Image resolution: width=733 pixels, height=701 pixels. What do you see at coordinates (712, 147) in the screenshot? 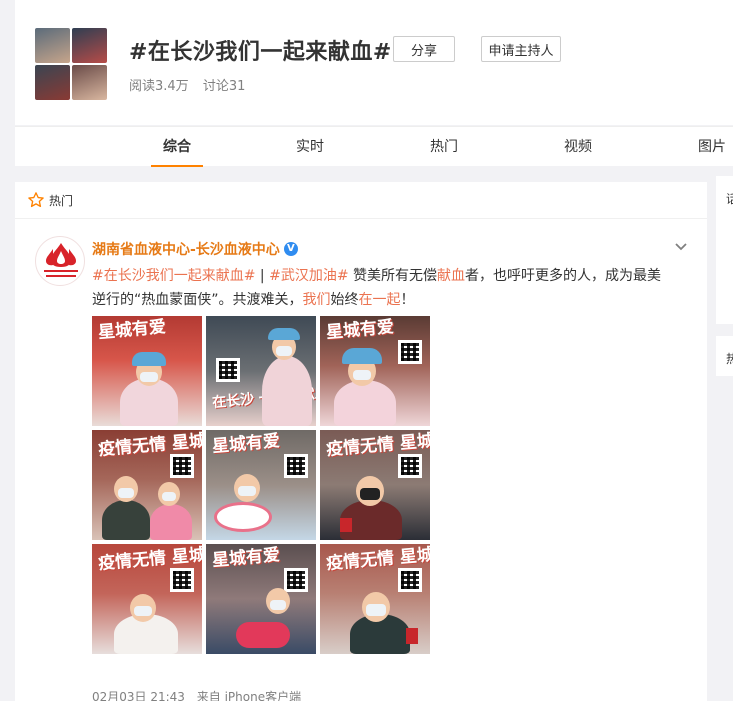
I see `tab-images: 图片` at bounding box center [712, 147].